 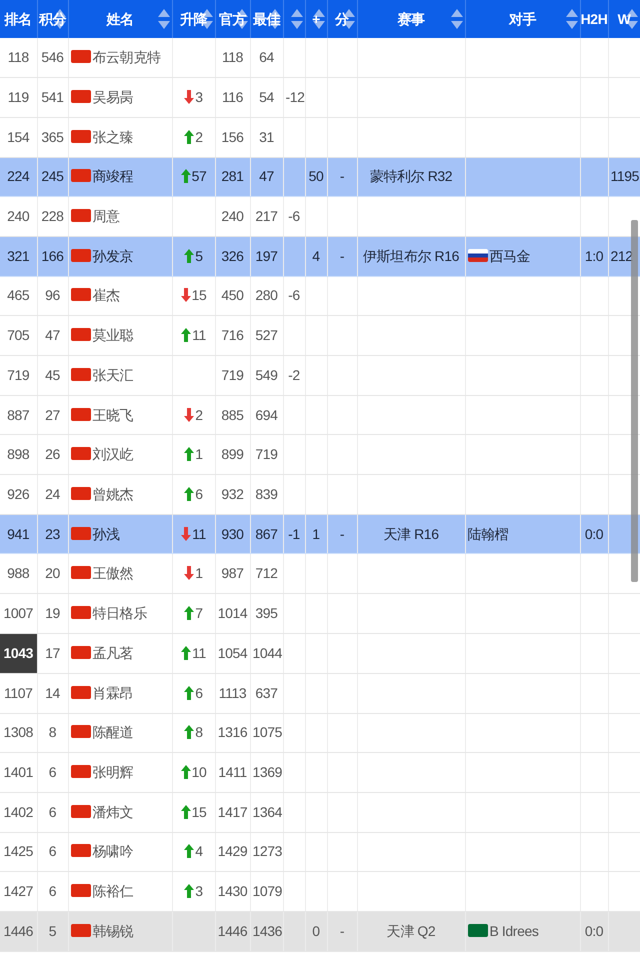 What do you see at coordinates (199, 176) in the screenshot?
I see `change-text: 57` at bounding box center [199, 176].